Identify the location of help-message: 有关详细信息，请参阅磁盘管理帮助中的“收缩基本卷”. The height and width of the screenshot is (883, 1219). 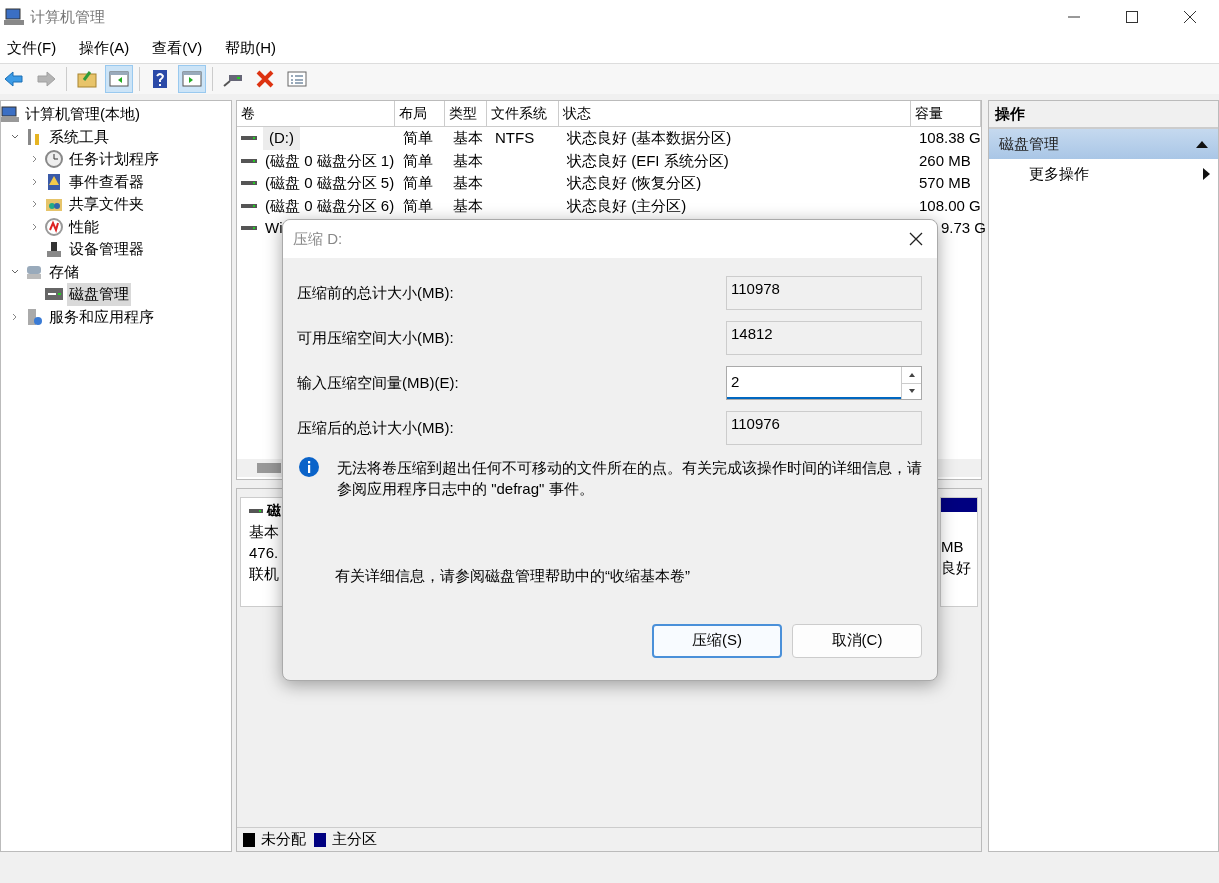
(512, 576).